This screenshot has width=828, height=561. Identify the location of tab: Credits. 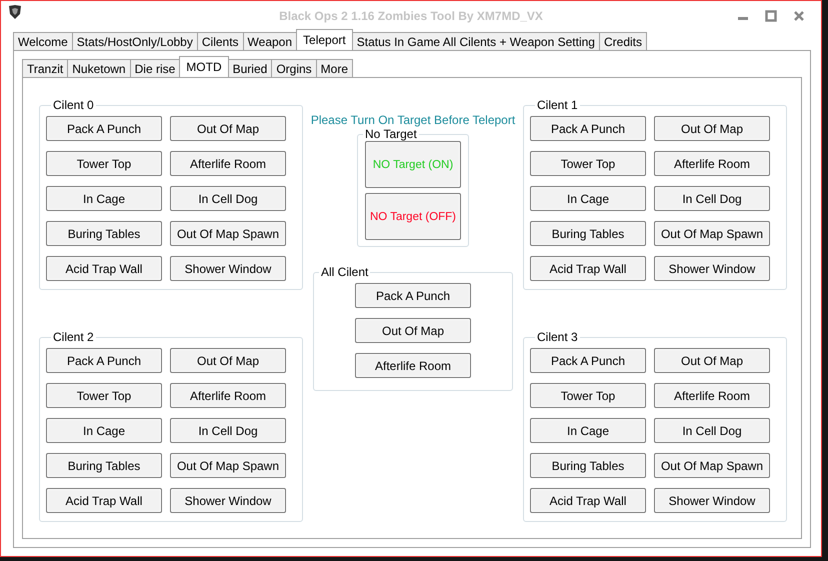
(622, 41).